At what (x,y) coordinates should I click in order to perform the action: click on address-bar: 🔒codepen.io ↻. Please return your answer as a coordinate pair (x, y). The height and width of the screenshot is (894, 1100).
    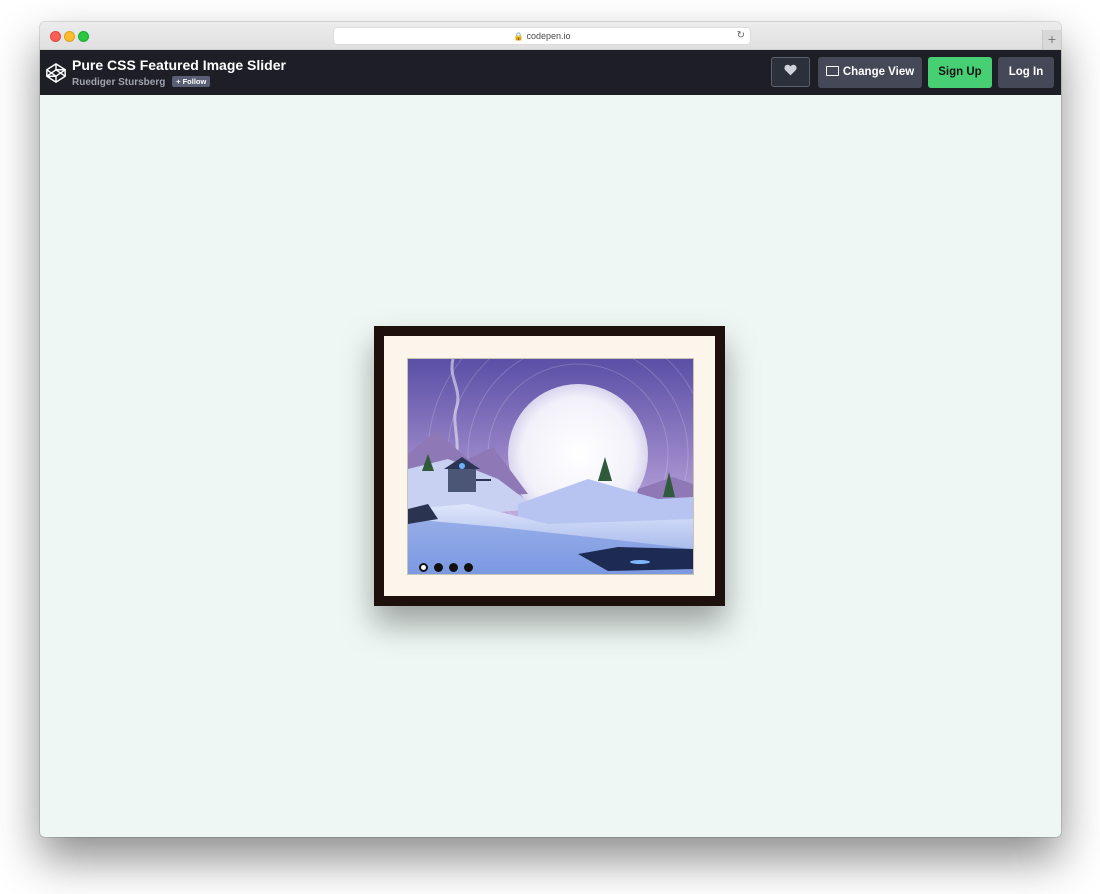
    Looking at the image, I should click on (542, 36).